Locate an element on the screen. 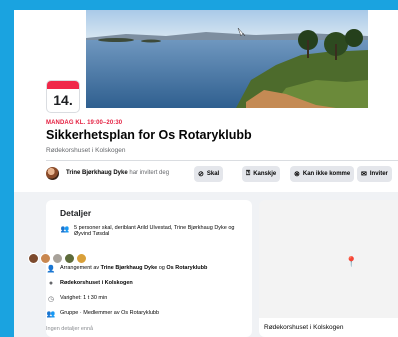  x-circle-icon: ⊗ is located at coordinates (297, 174).